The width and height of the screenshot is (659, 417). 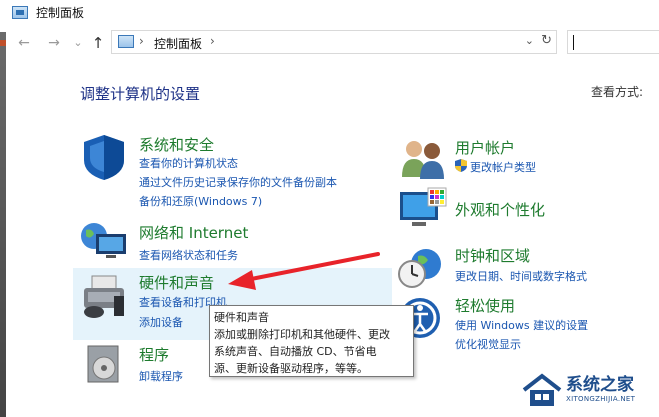 I want to click on watermark-text: 系统之家, so click(x=600, y=385).